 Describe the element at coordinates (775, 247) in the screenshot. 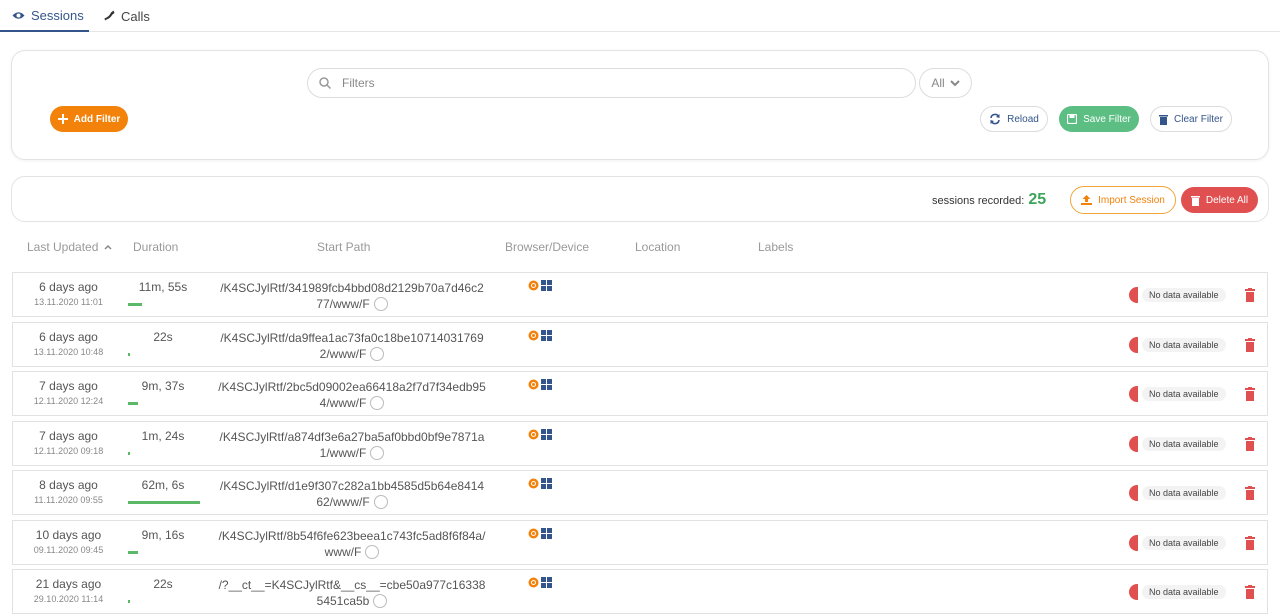

I see `header-labels: Labels` at that location.